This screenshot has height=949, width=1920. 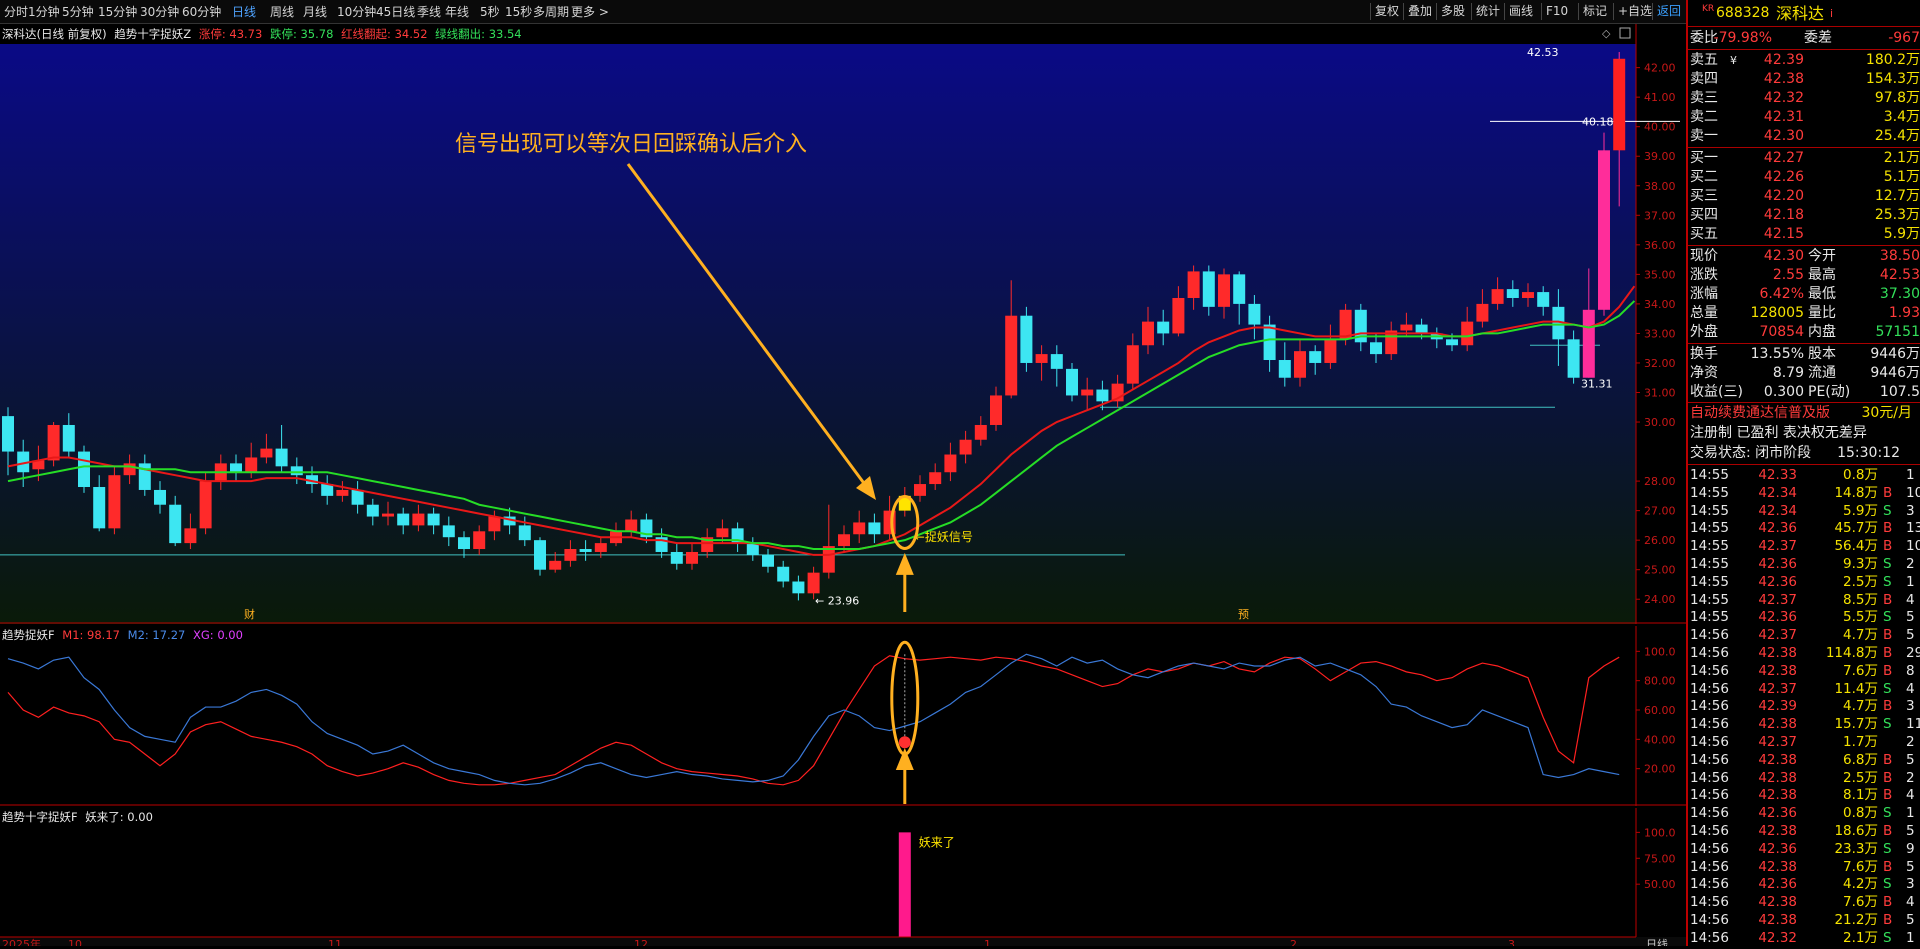 What do you see at coordinates (1634, 11) in the screenshot?
I see `toolbar-button-7: +自选` at bounding box center [1634, 11].